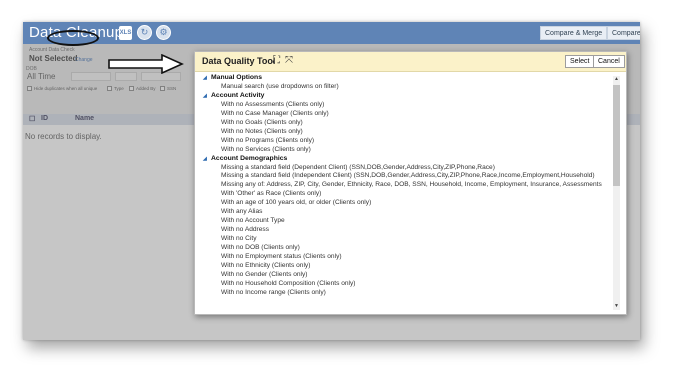 The width and height of the screenshot is (687, 375). I want to click on dialog-scrollbar: ▲ ▼, so click(616, 193).